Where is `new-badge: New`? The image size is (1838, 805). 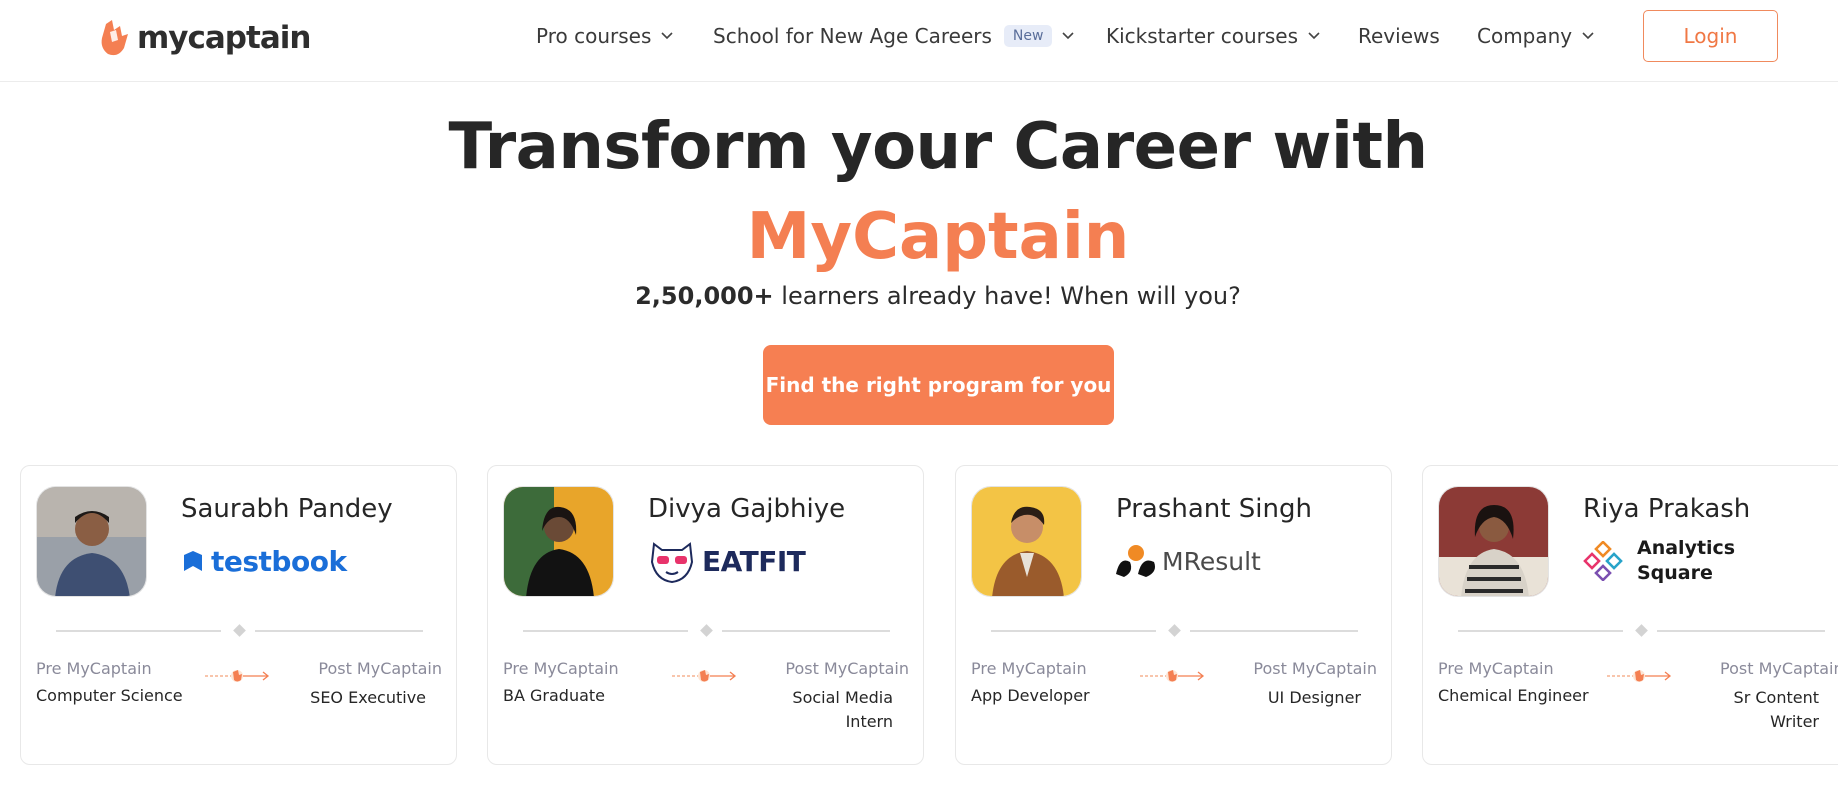
new-badge: New is located at coordinates (1028, 36).